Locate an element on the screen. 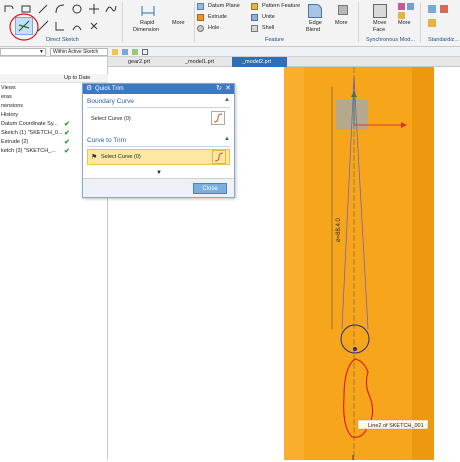 The height and width of the screenshot is (462, 460). boundary-select-label: Select Curve (0) is located at coordinates (111, 119).